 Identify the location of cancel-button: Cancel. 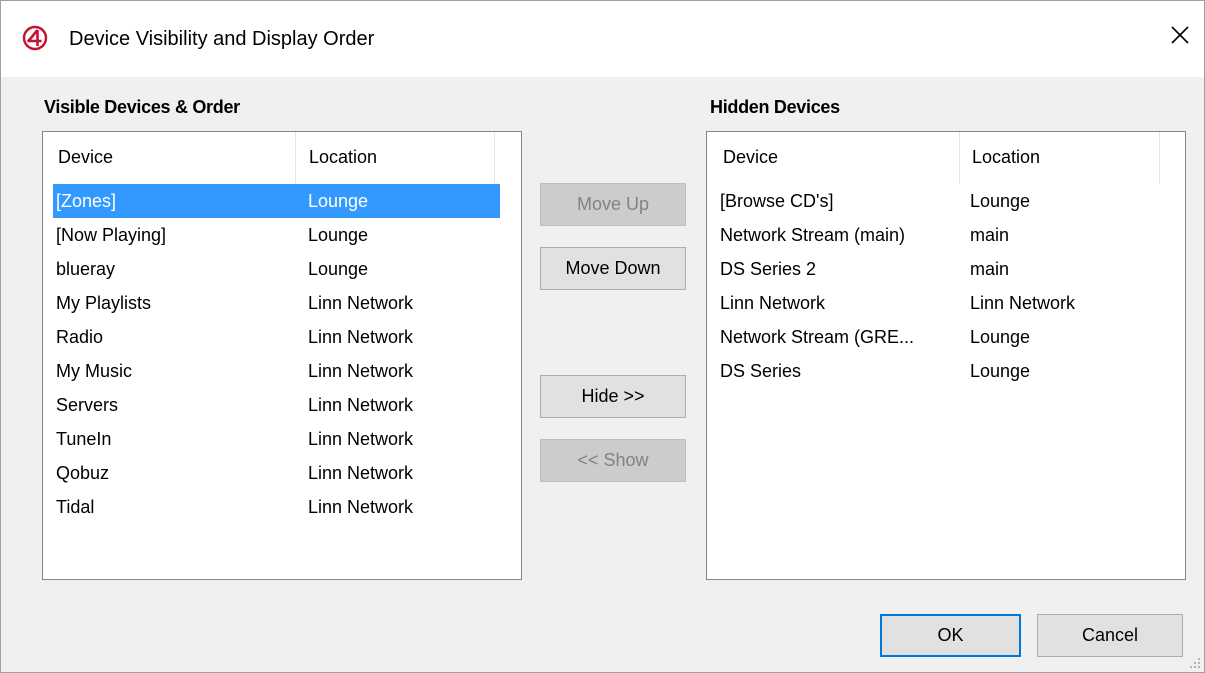
(1110, 635).